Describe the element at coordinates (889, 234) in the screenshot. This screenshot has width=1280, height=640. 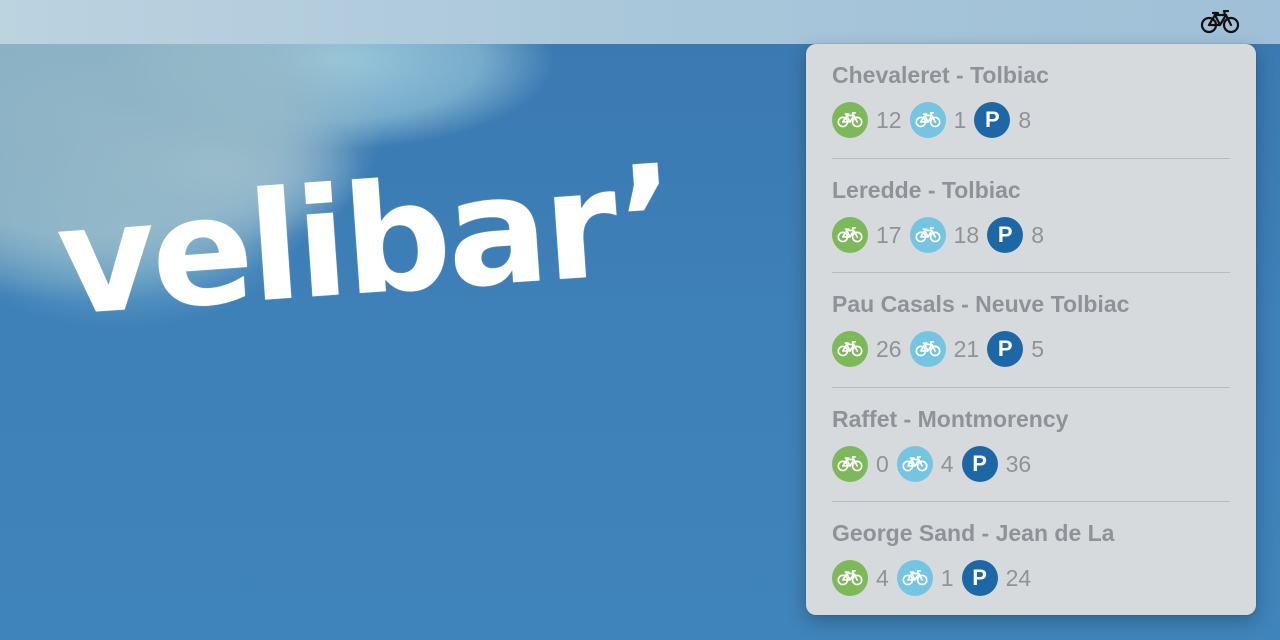
I see `mechanical-count: 17` at that location.